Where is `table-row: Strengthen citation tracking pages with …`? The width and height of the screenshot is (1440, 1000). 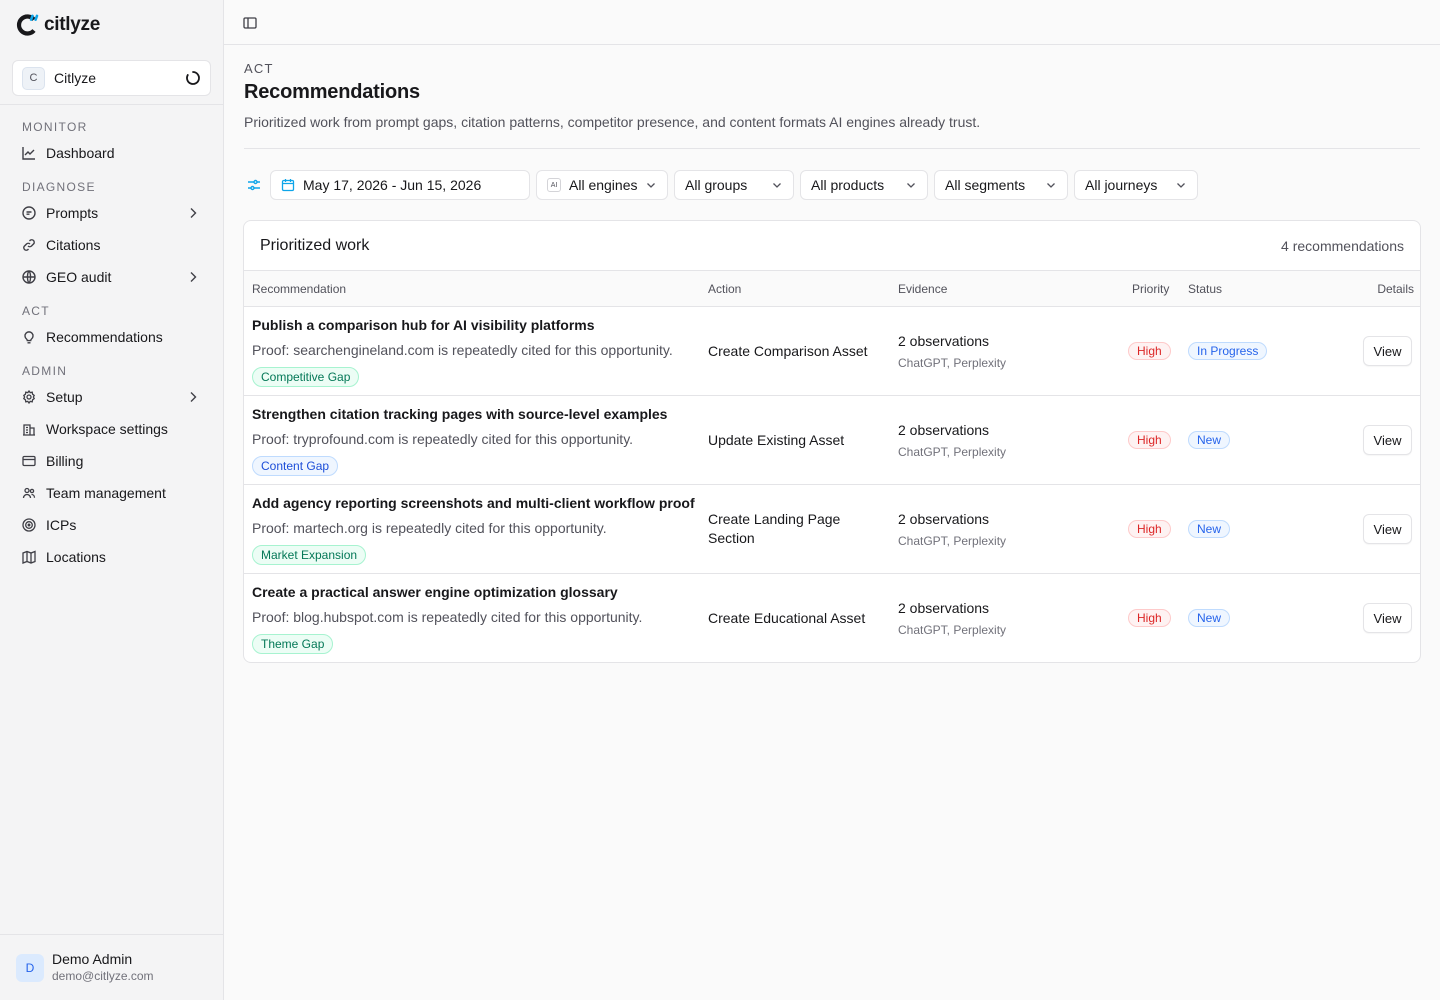 table-row: Strengthen citation tracking pages with … is located at coordinates (832, 440).